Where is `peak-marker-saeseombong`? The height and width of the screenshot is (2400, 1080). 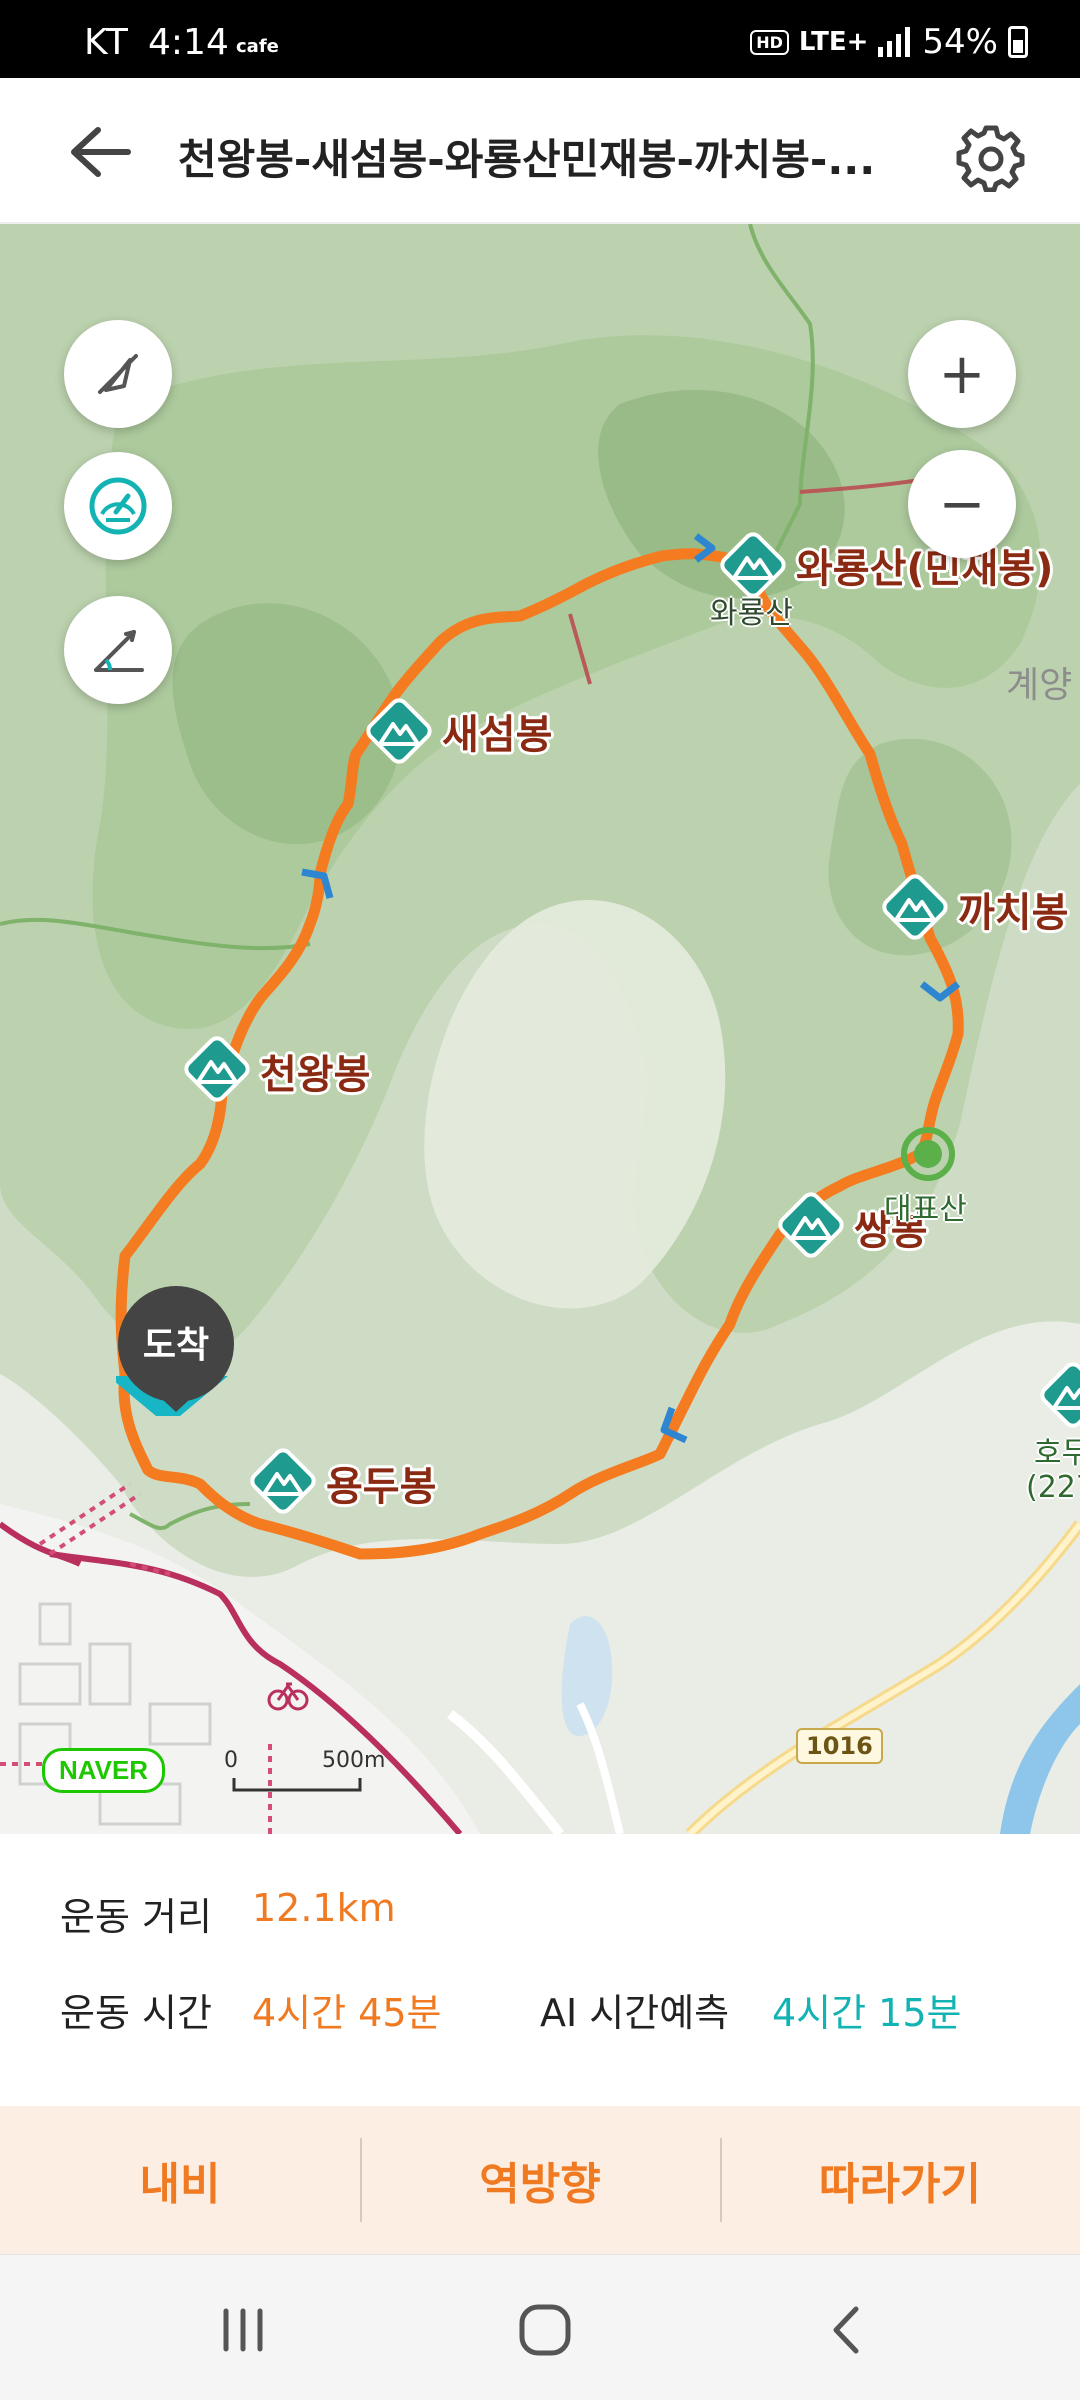
peak-marker-saeseombong is located at coordinates (399, 731).